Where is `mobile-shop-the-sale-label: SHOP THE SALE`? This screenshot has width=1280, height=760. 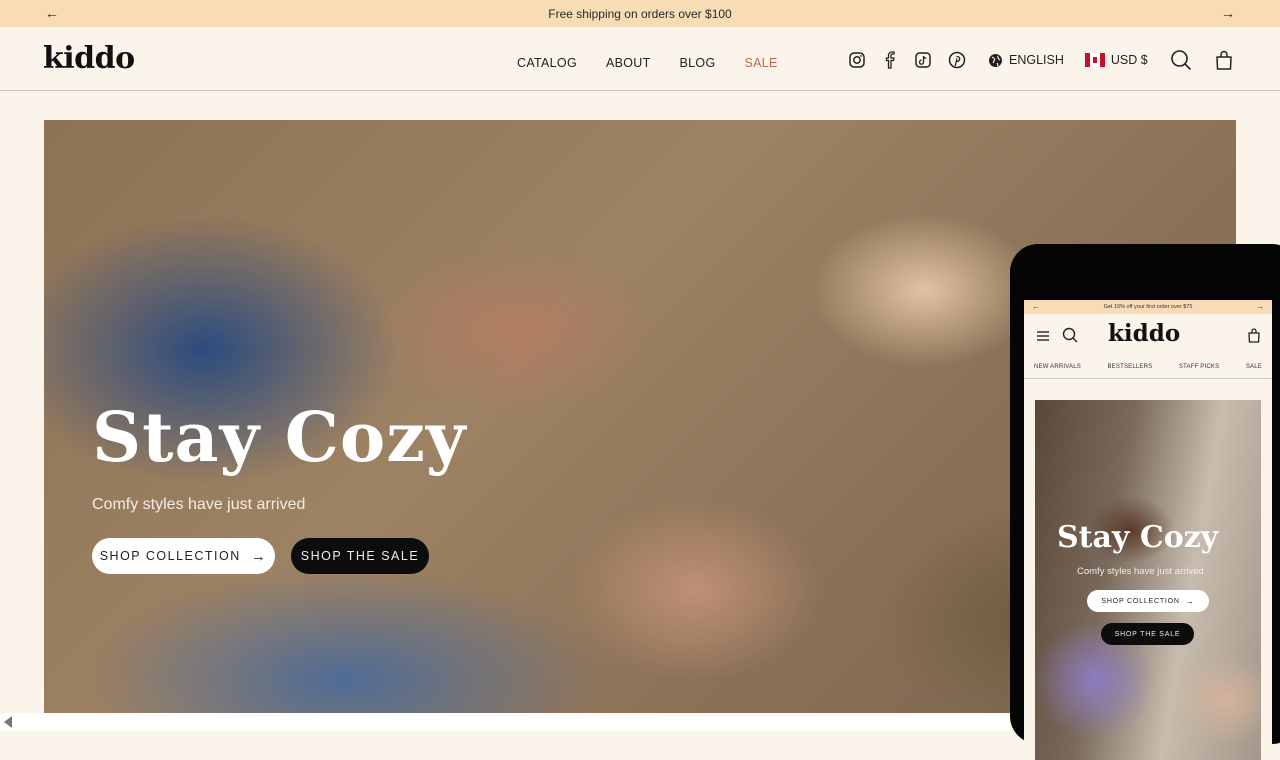 mobile-shop-the-sale-label: SHOP THE SALE is located at coordinates (1147, 634).